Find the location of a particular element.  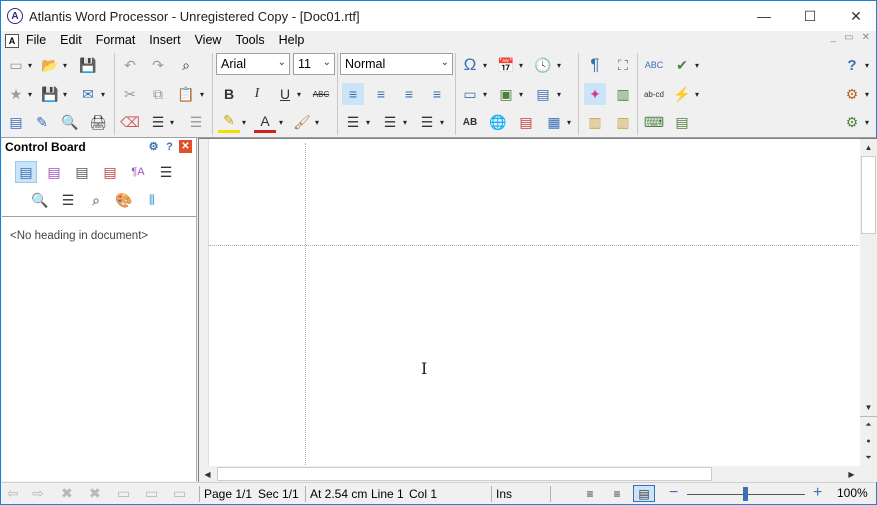

back-arrow-icon: ⇦ is located at coordinates (13, 493).